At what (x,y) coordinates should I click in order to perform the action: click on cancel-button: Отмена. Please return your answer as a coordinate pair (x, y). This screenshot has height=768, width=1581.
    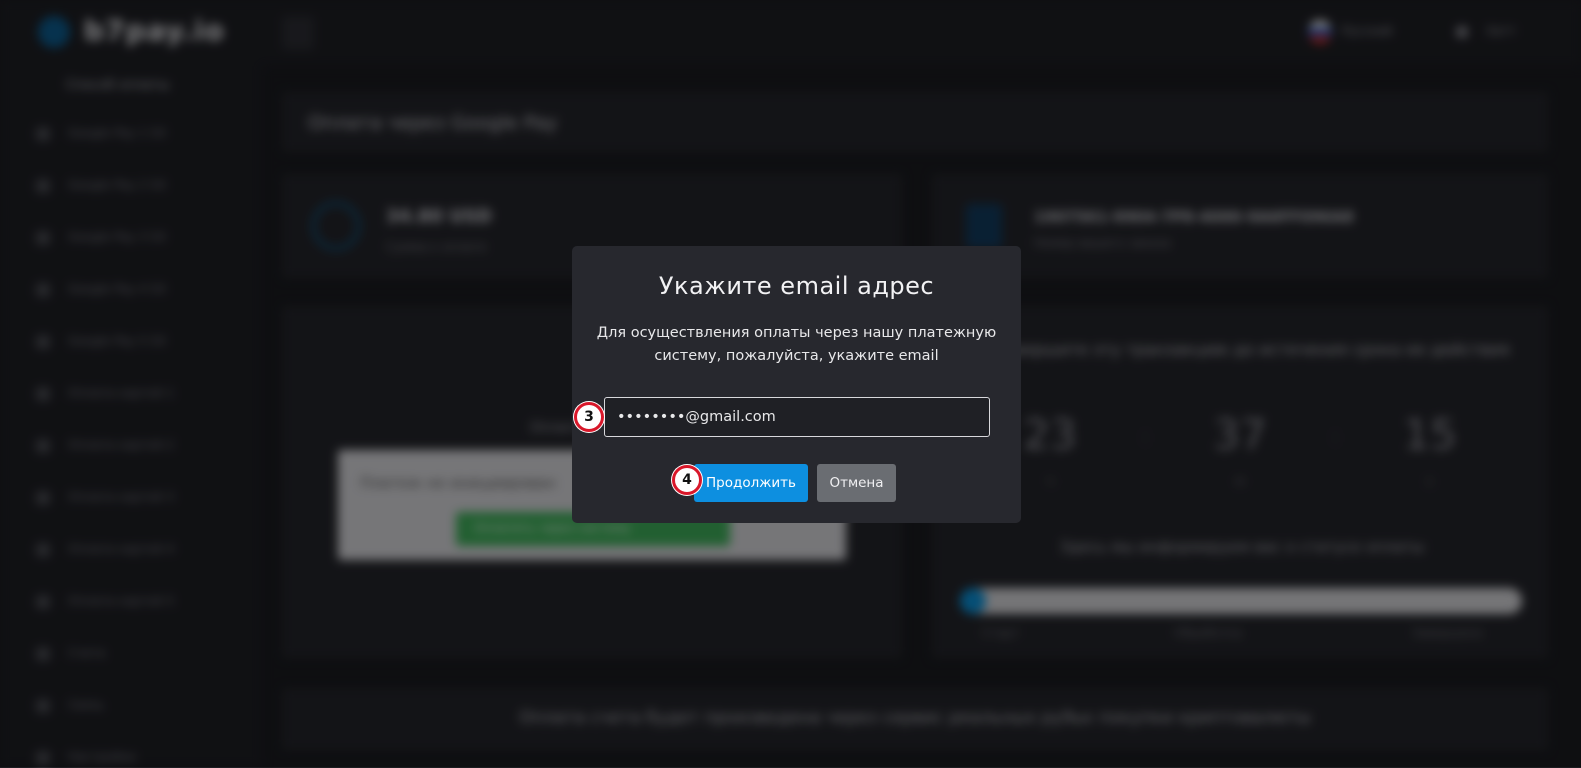
    Looking at the image, I should click on (856, 483).